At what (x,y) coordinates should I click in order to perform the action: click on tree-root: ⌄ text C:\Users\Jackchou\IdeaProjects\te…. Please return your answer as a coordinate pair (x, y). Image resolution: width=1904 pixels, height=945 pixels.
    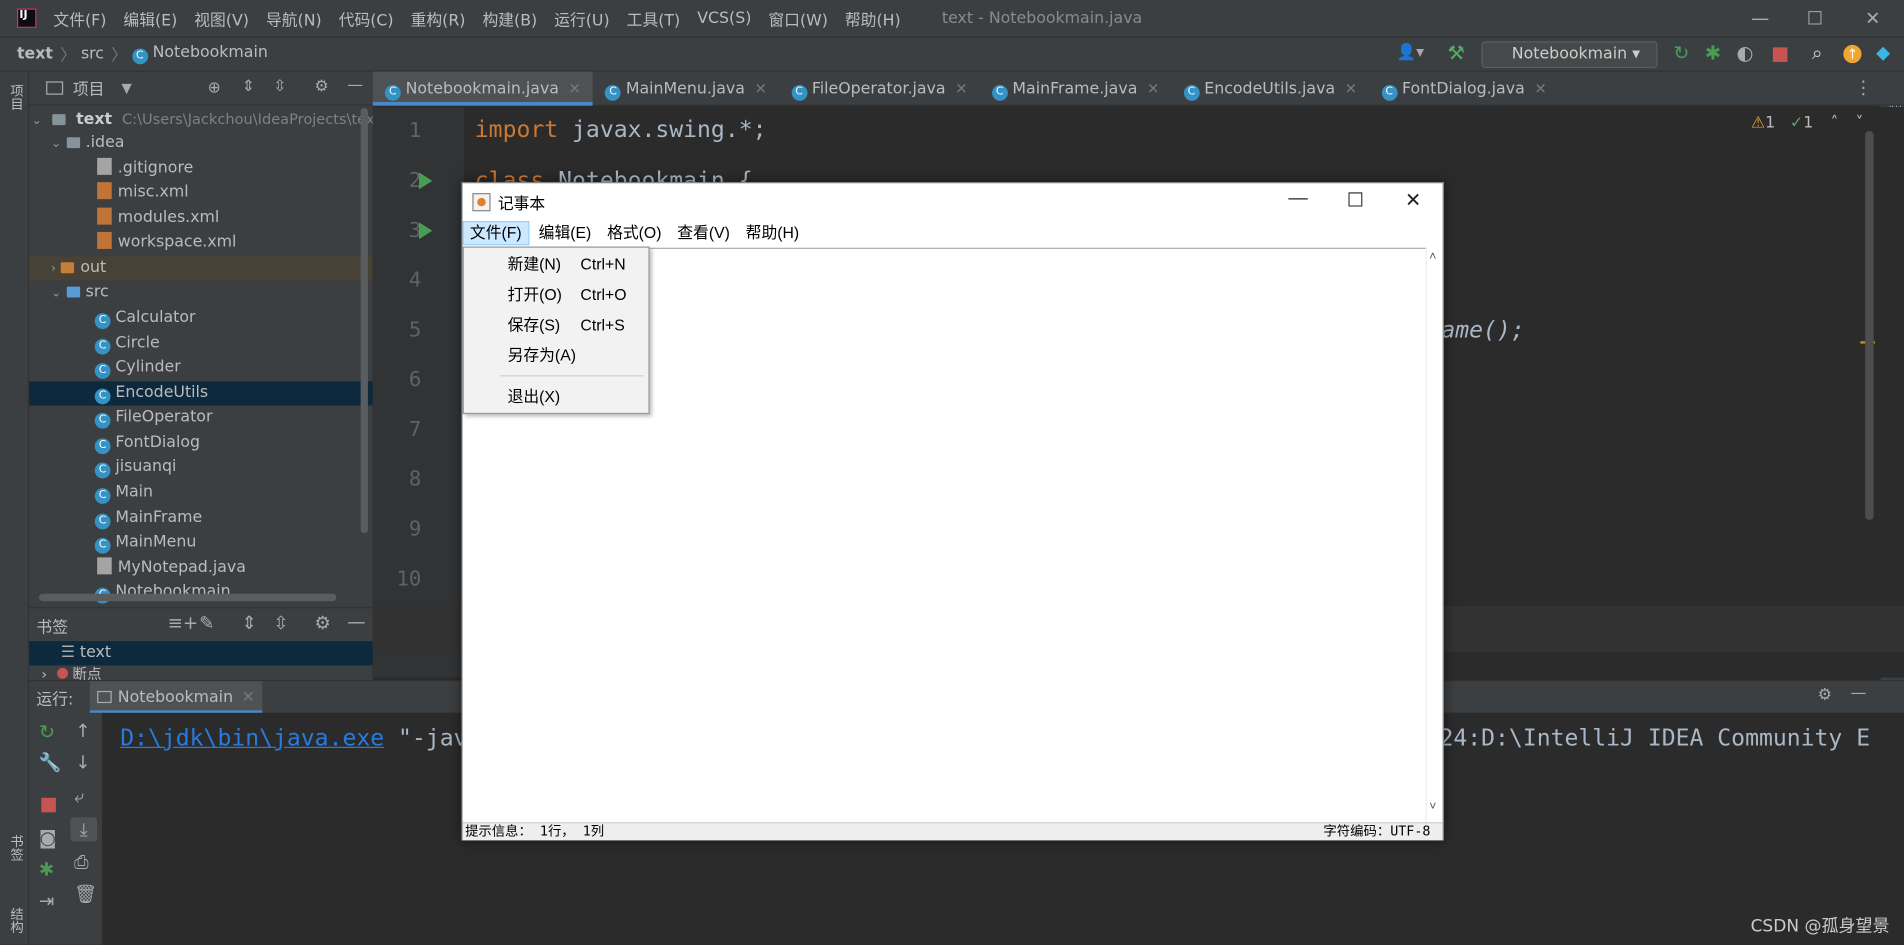
    Looking at the image, I should click on (205, 119).